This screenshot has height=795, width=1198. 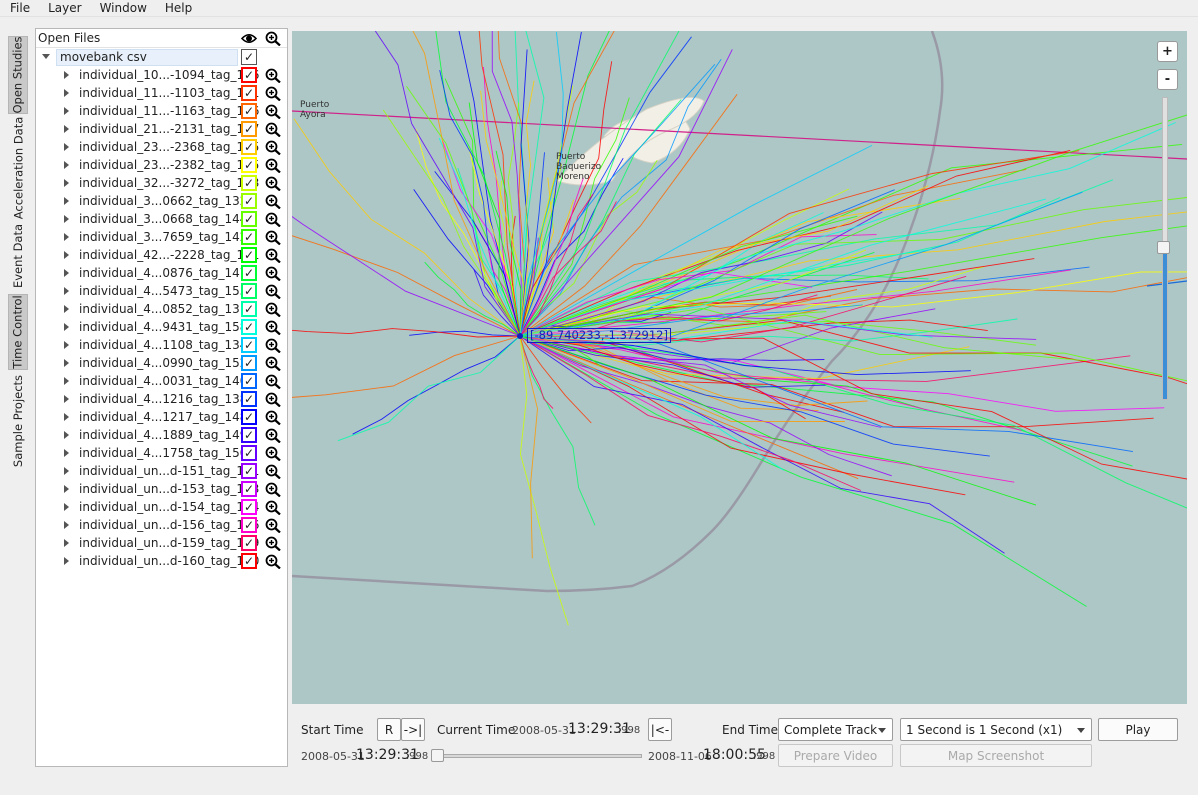 What do you see at coordinates (161, 237) in the screenshot?
I see `track-row: individual_3...7659_tag_142 ✓` at bounding box center [161, 237].